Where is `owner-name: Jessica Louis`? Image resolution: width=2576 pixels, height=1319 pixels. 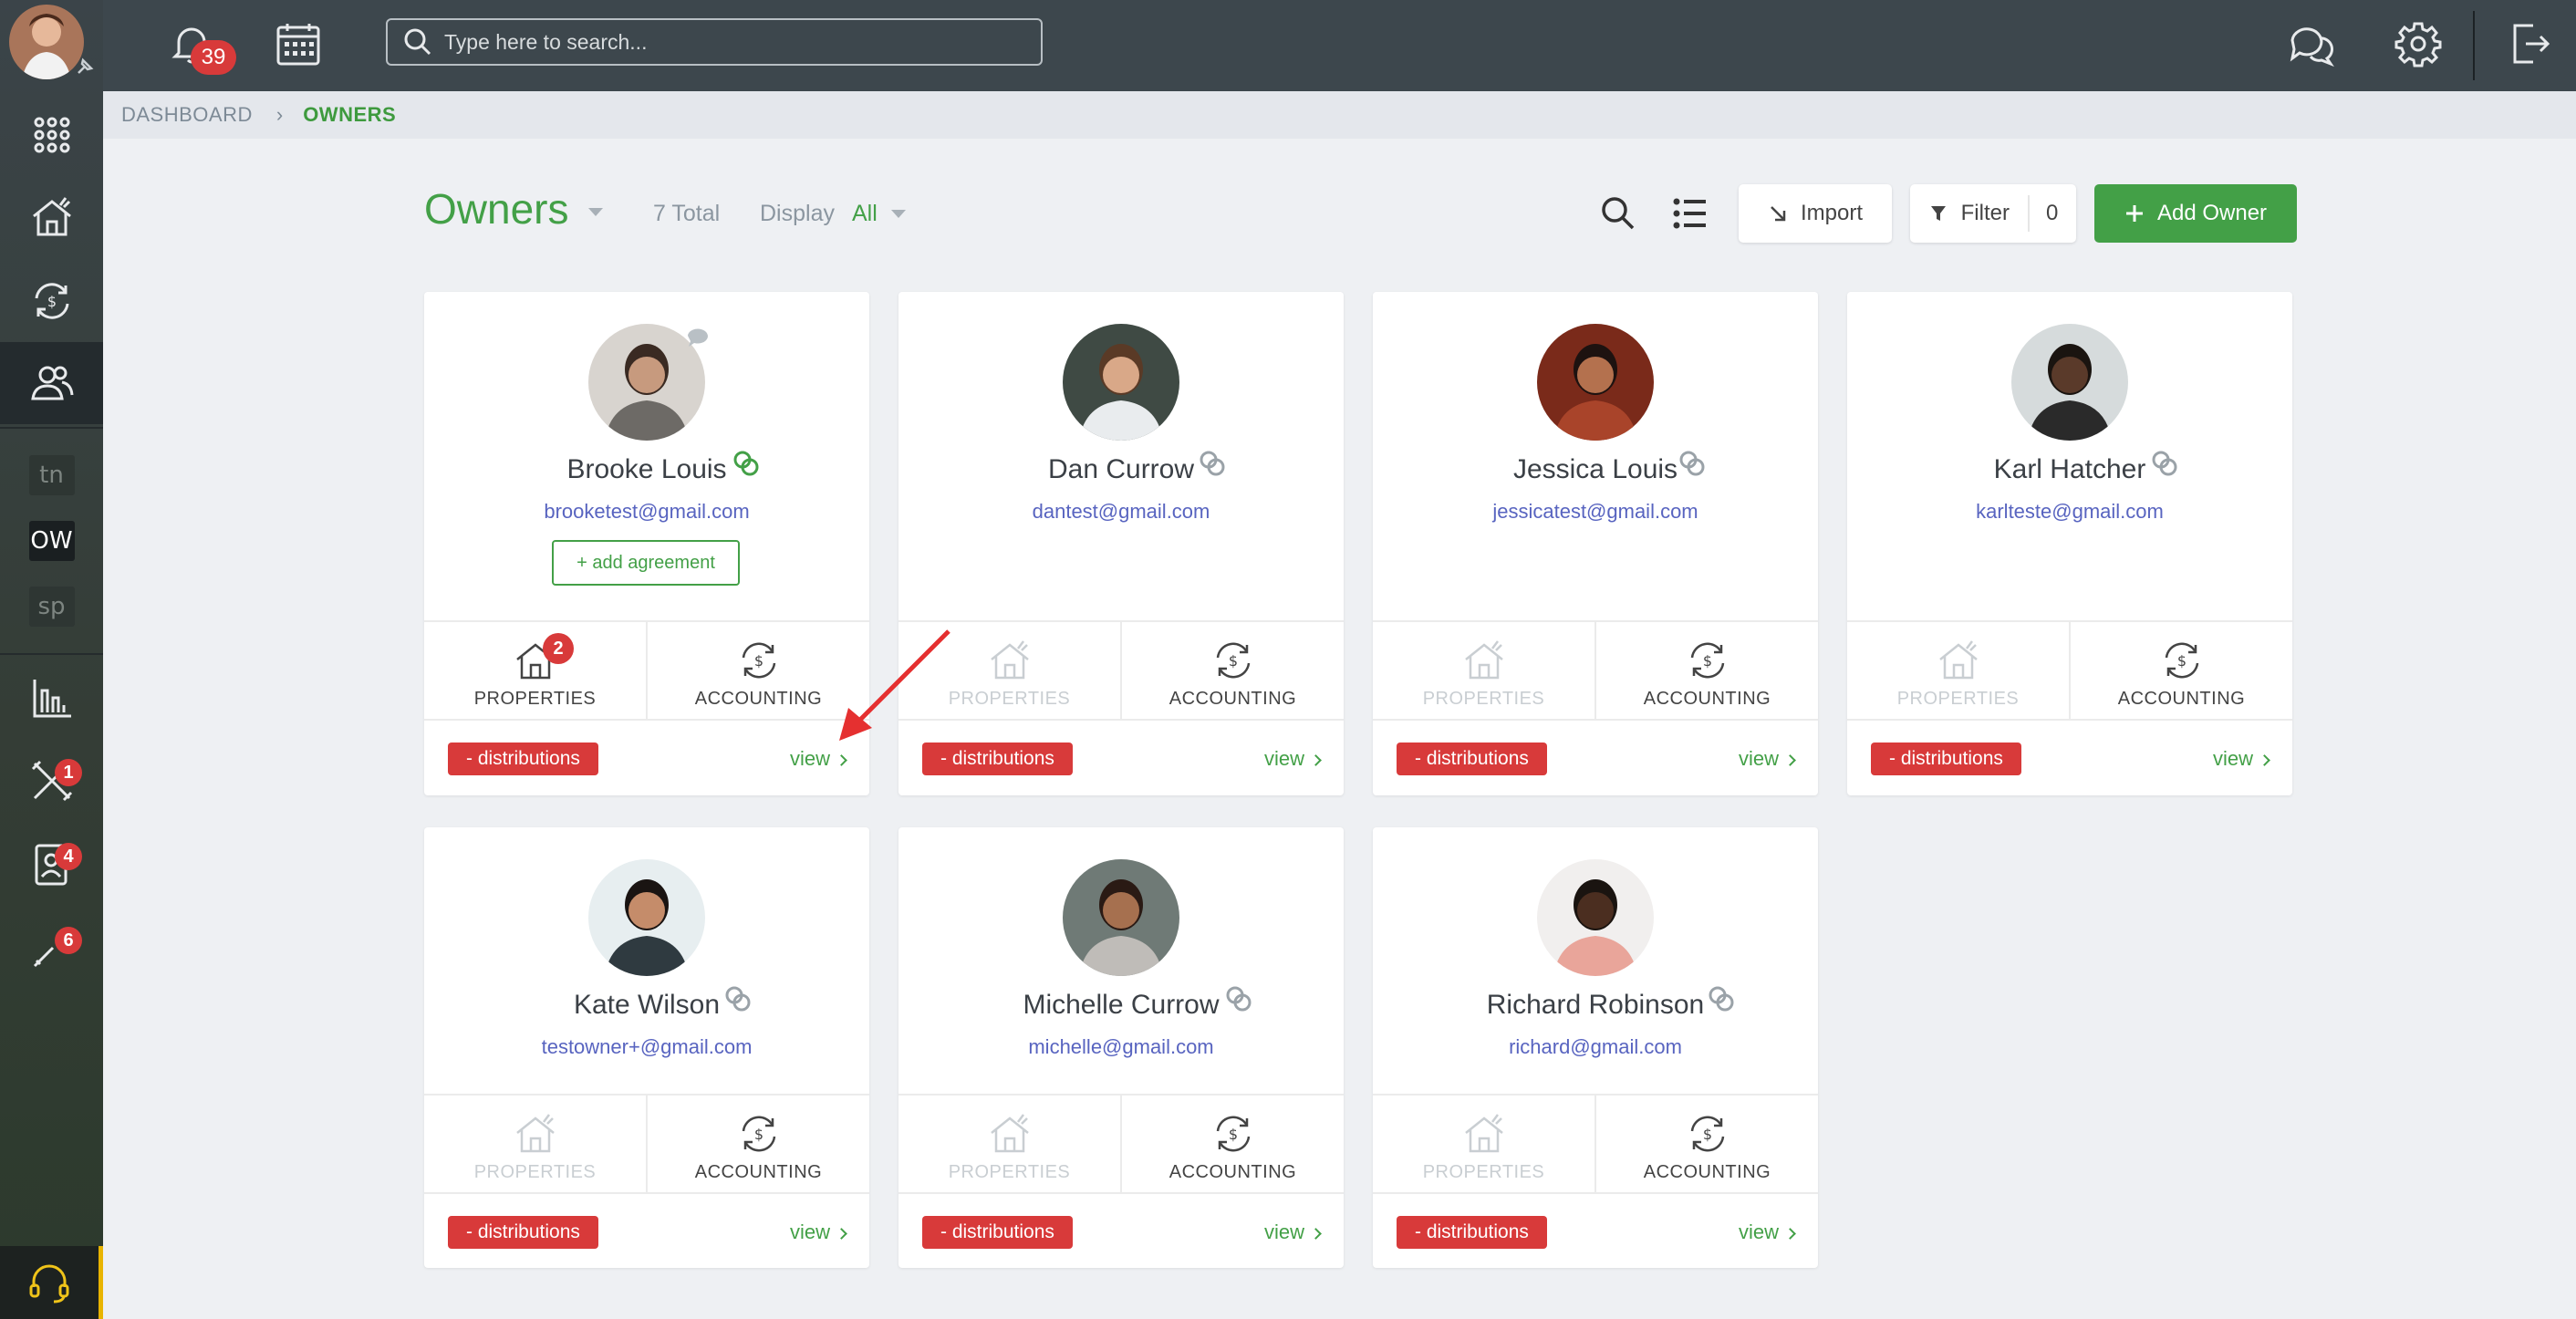 owner-name: Jessica Louis is located at coordinates (1595, 469).